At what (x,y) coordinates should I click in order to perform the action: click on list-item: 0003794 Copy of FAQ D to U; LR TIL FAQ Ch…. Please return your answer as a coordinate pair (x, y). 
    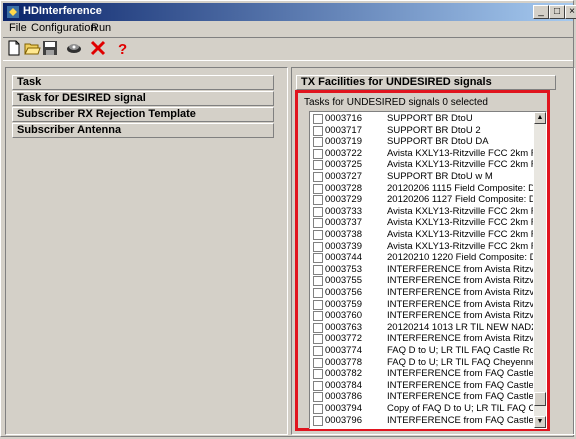
    Looking at the image, I should click on (422, 409).